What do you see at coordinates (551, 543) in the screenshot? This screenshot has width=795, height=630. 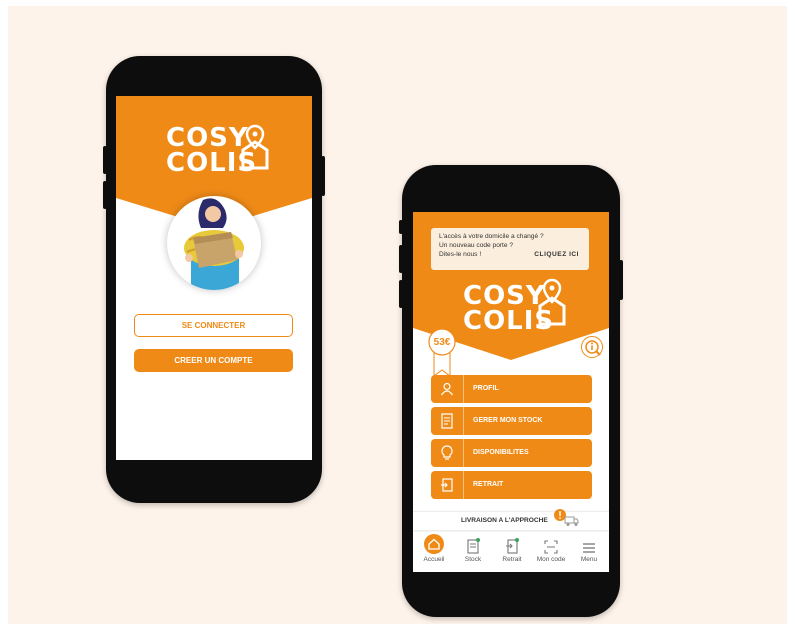 I see `scan-icon` at bounding box center [551, 543].